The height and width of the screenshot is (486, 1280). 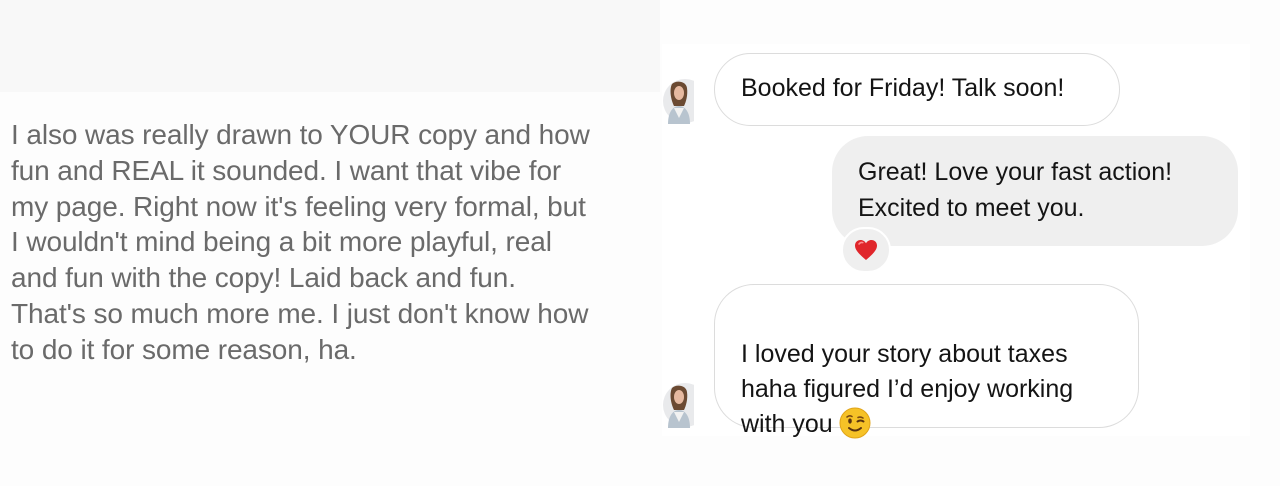 I want to click on winking-face-icon, so click(x=855, y=428).